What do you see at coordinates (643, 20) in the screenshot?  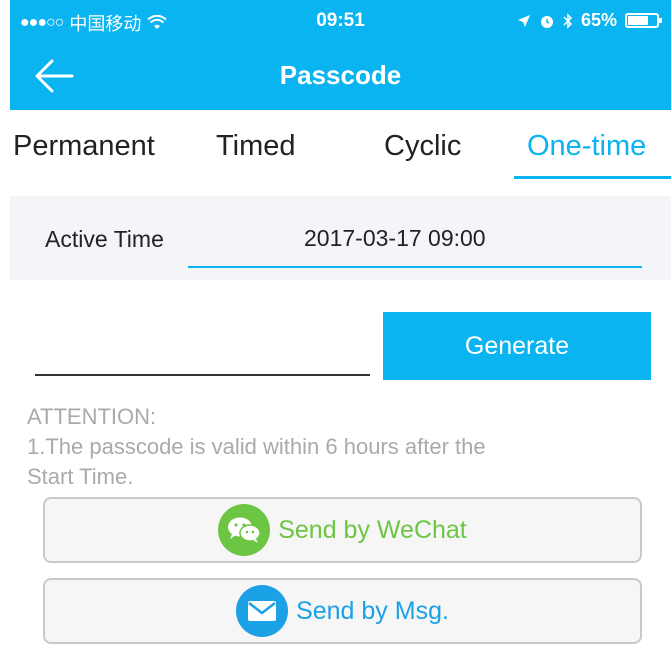 I see `battery-icon` at bounding box center [643, 20].